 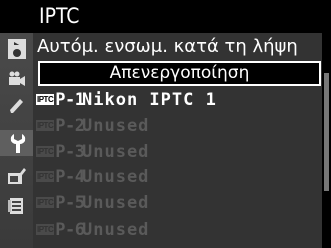 I want to click on setting-label: Αυτόμ. ενσωμ. κατά τη λήψη, so click(x=167, y=46).